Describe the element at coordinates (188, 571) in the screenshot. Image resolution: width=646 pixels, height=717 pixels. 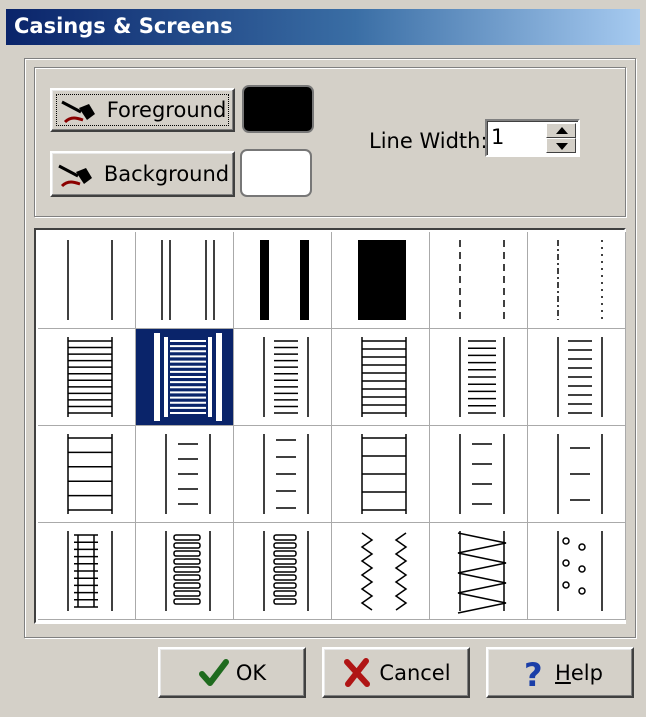
I see `pattern-20-icon` at that location.